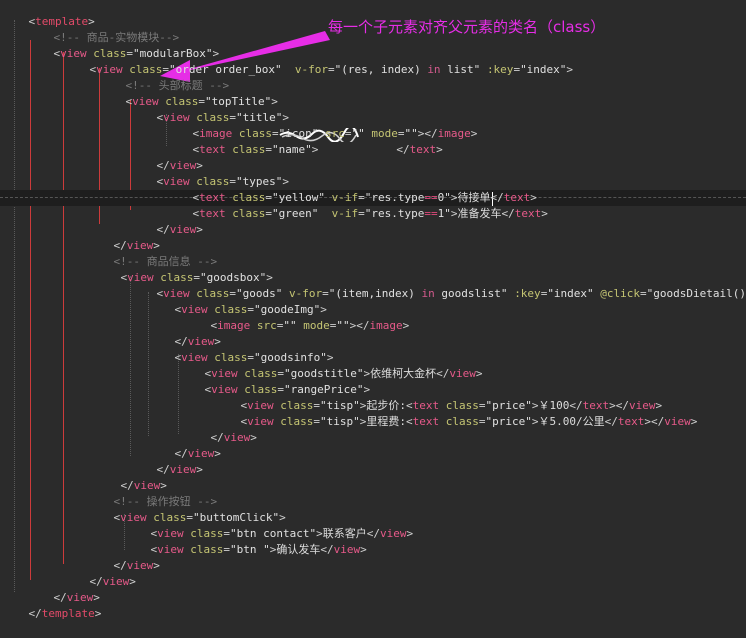 The image size is (746, 638). What do you see at coordinates (245, 56) in the screenshot?
I see `annotation-arrow` at bounding box center [245, 56].